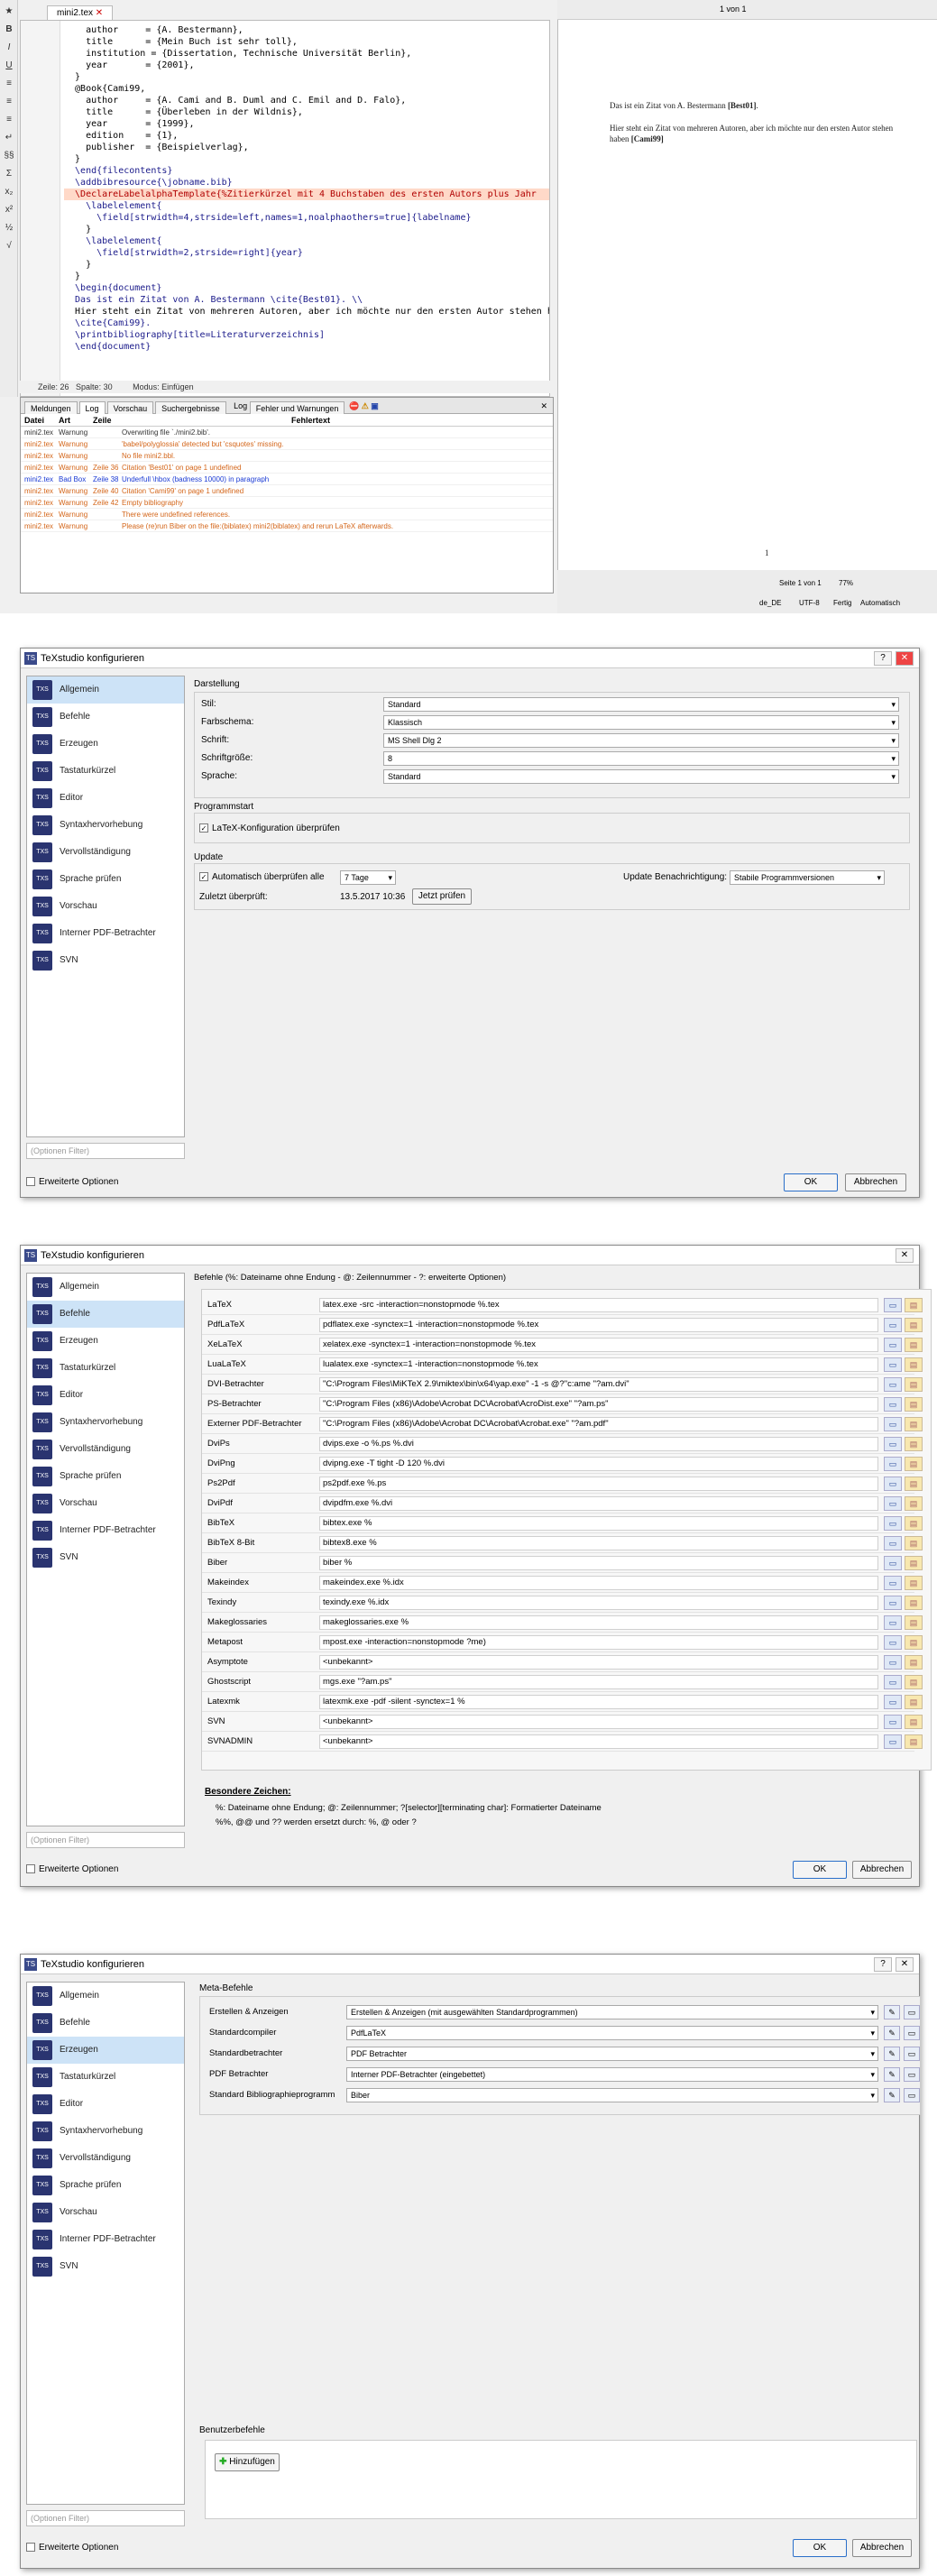 The width and height of the screenshot is (937, 2576). I want to click on log-row: mini2.tex Warnung No file mini2.bbl., so click(287, 456).